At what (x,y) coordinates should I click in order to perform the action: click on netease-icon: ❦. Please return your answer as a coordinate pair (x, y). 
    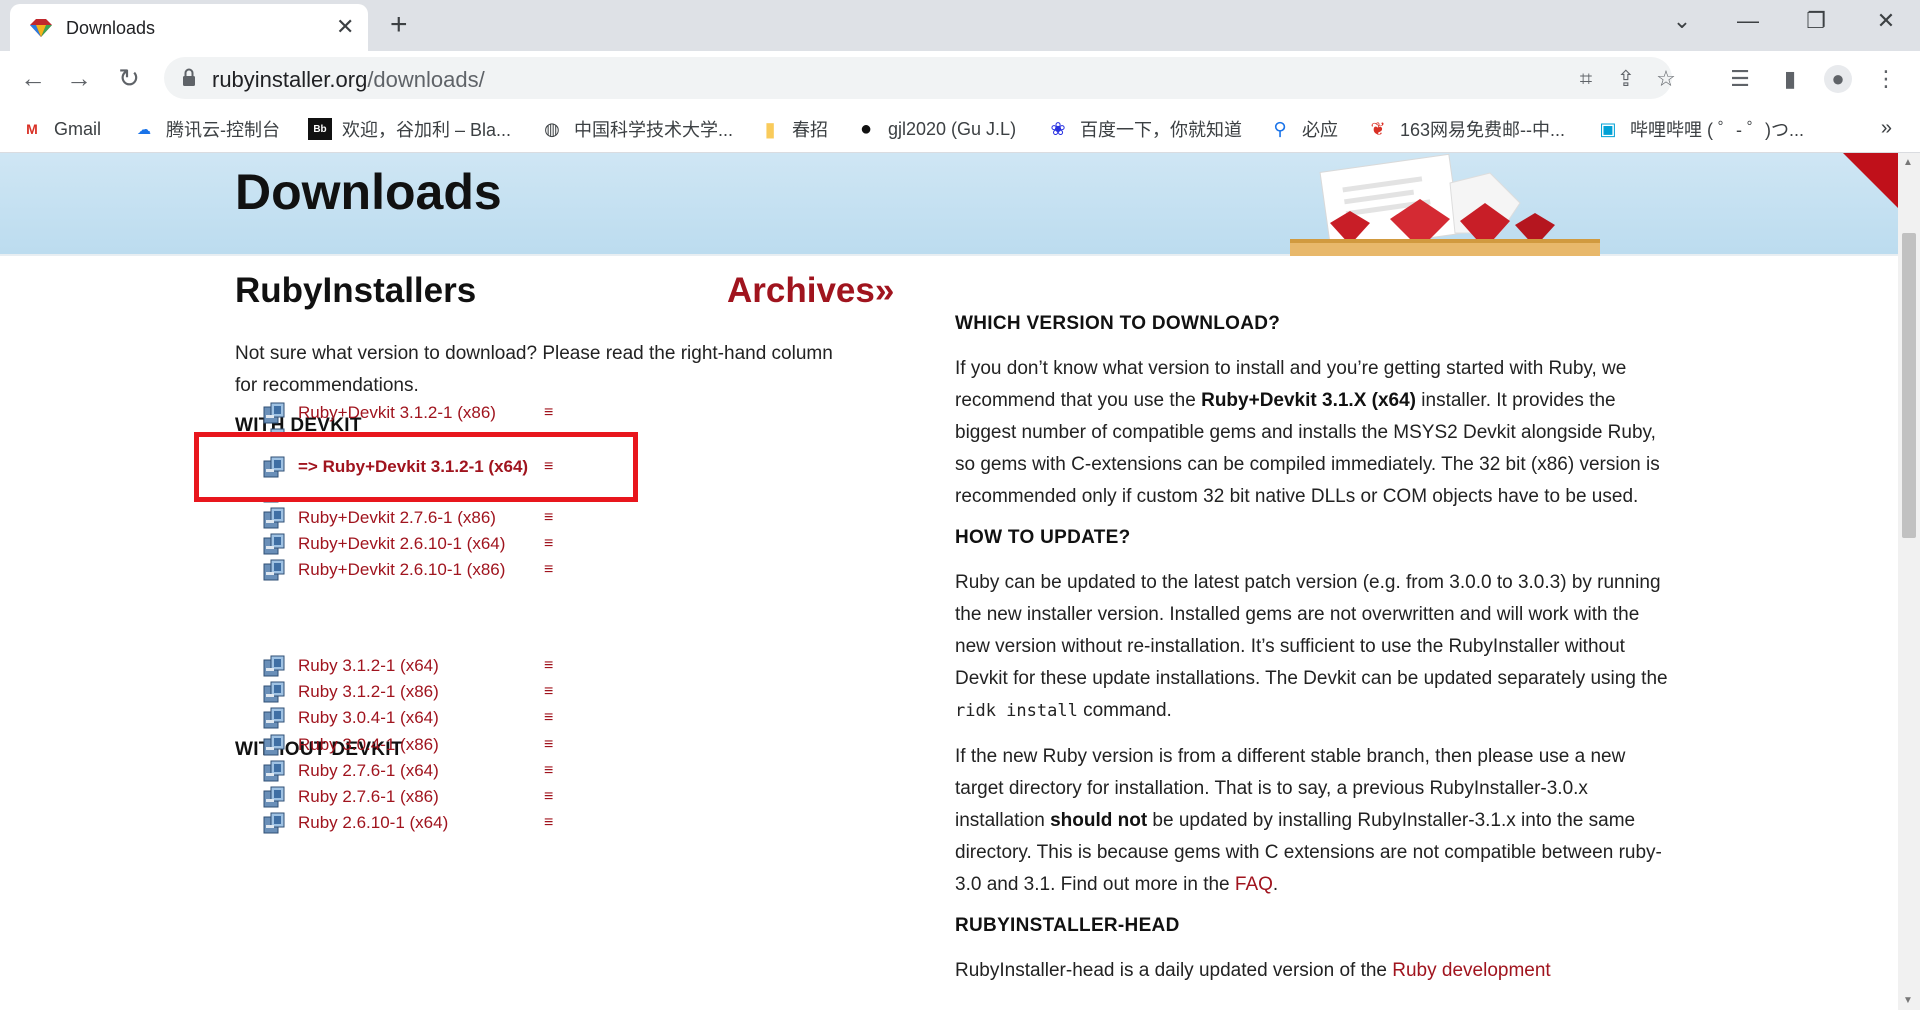
    Looking at the image, I should click on (1378, 128).